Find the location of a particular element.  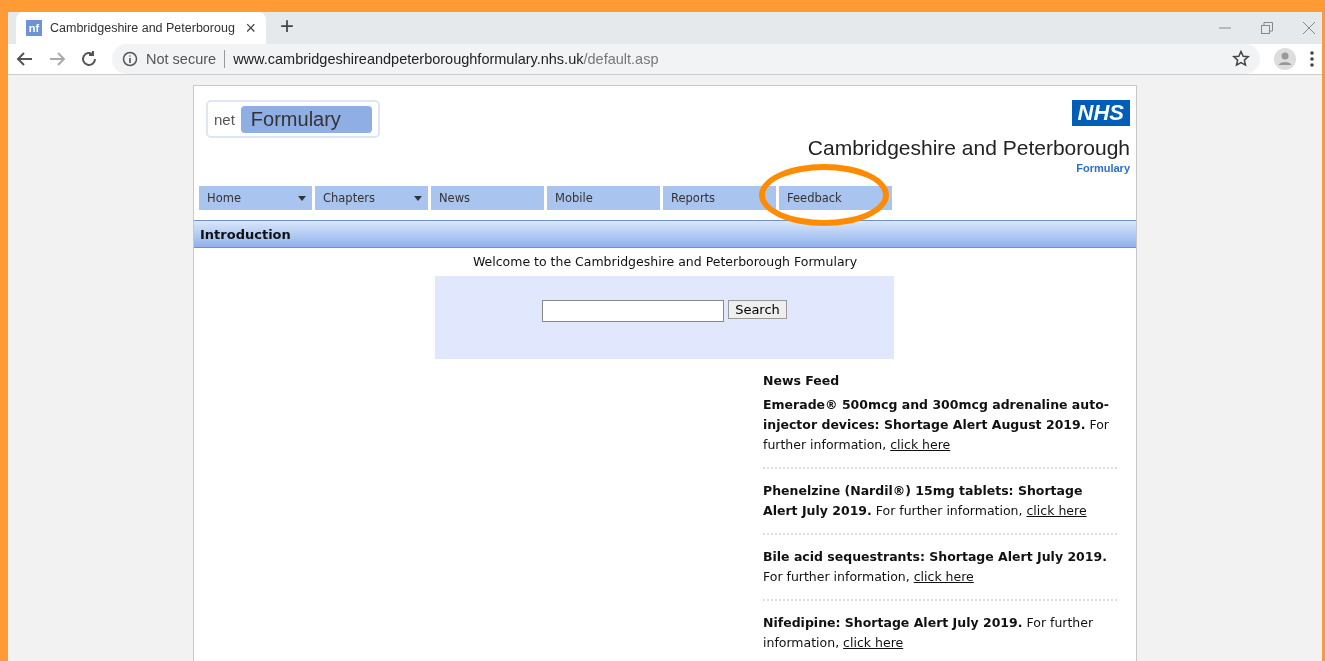

menu-icon is located at coordinates (1312, 59).